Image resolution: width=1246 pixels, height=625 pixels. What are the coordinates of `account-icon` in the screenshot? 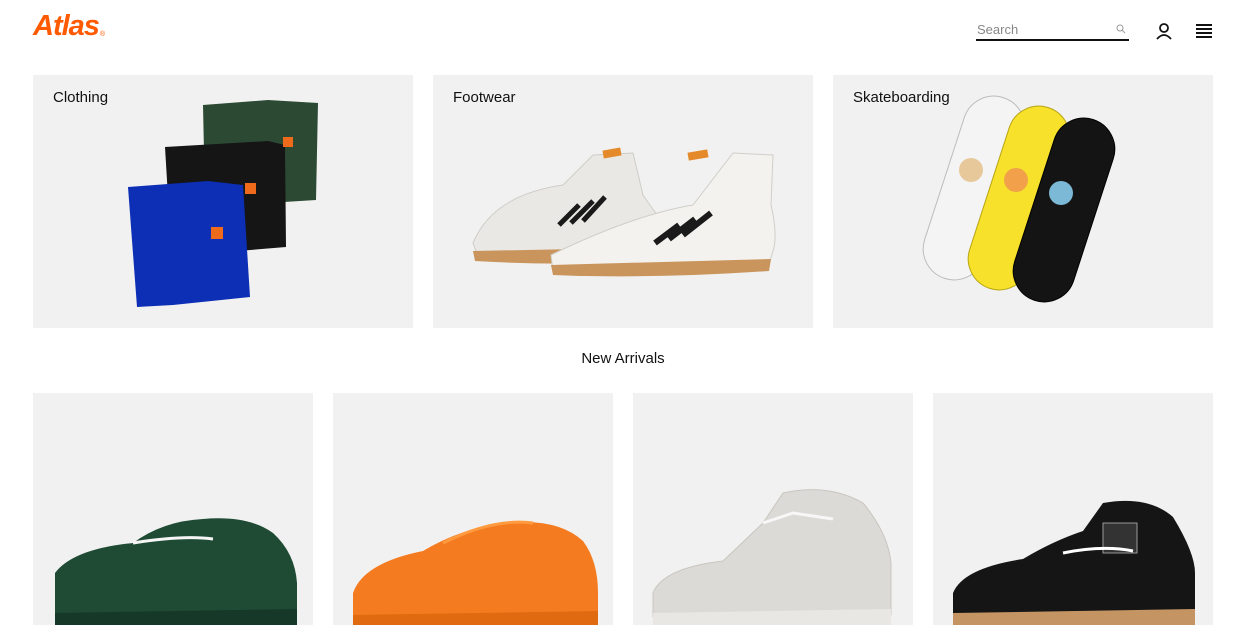 It's located at (1164, 31).